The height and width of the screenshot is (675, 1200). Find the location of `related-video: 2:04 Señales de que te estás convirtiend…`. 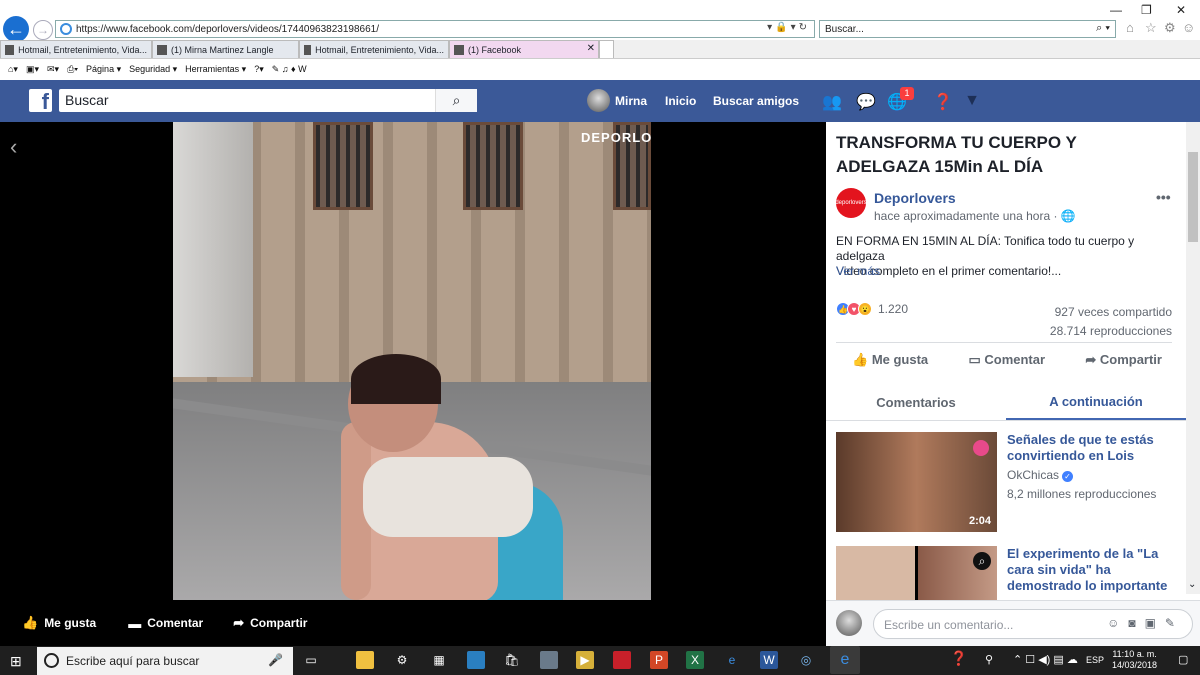

related-video: 2:04 Señales de que te estás convirtiend… is located at coordinates (1004, 482).